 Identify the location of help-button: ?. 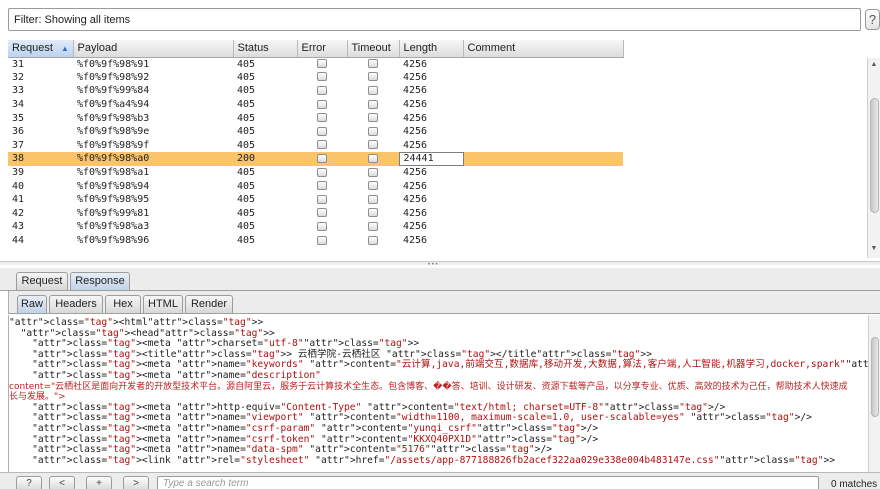
(872, 19).